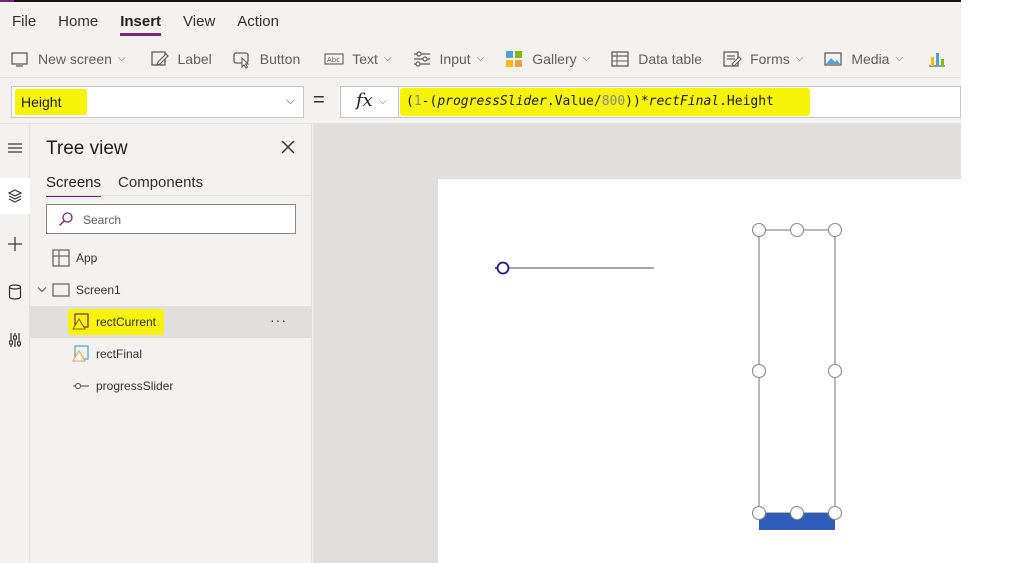 The width and height of the screenshot is (1024, 563). What do you see at coordinates (421, 58) in the screenshot?
I see `input-icon` at bounding box center [421, 58].